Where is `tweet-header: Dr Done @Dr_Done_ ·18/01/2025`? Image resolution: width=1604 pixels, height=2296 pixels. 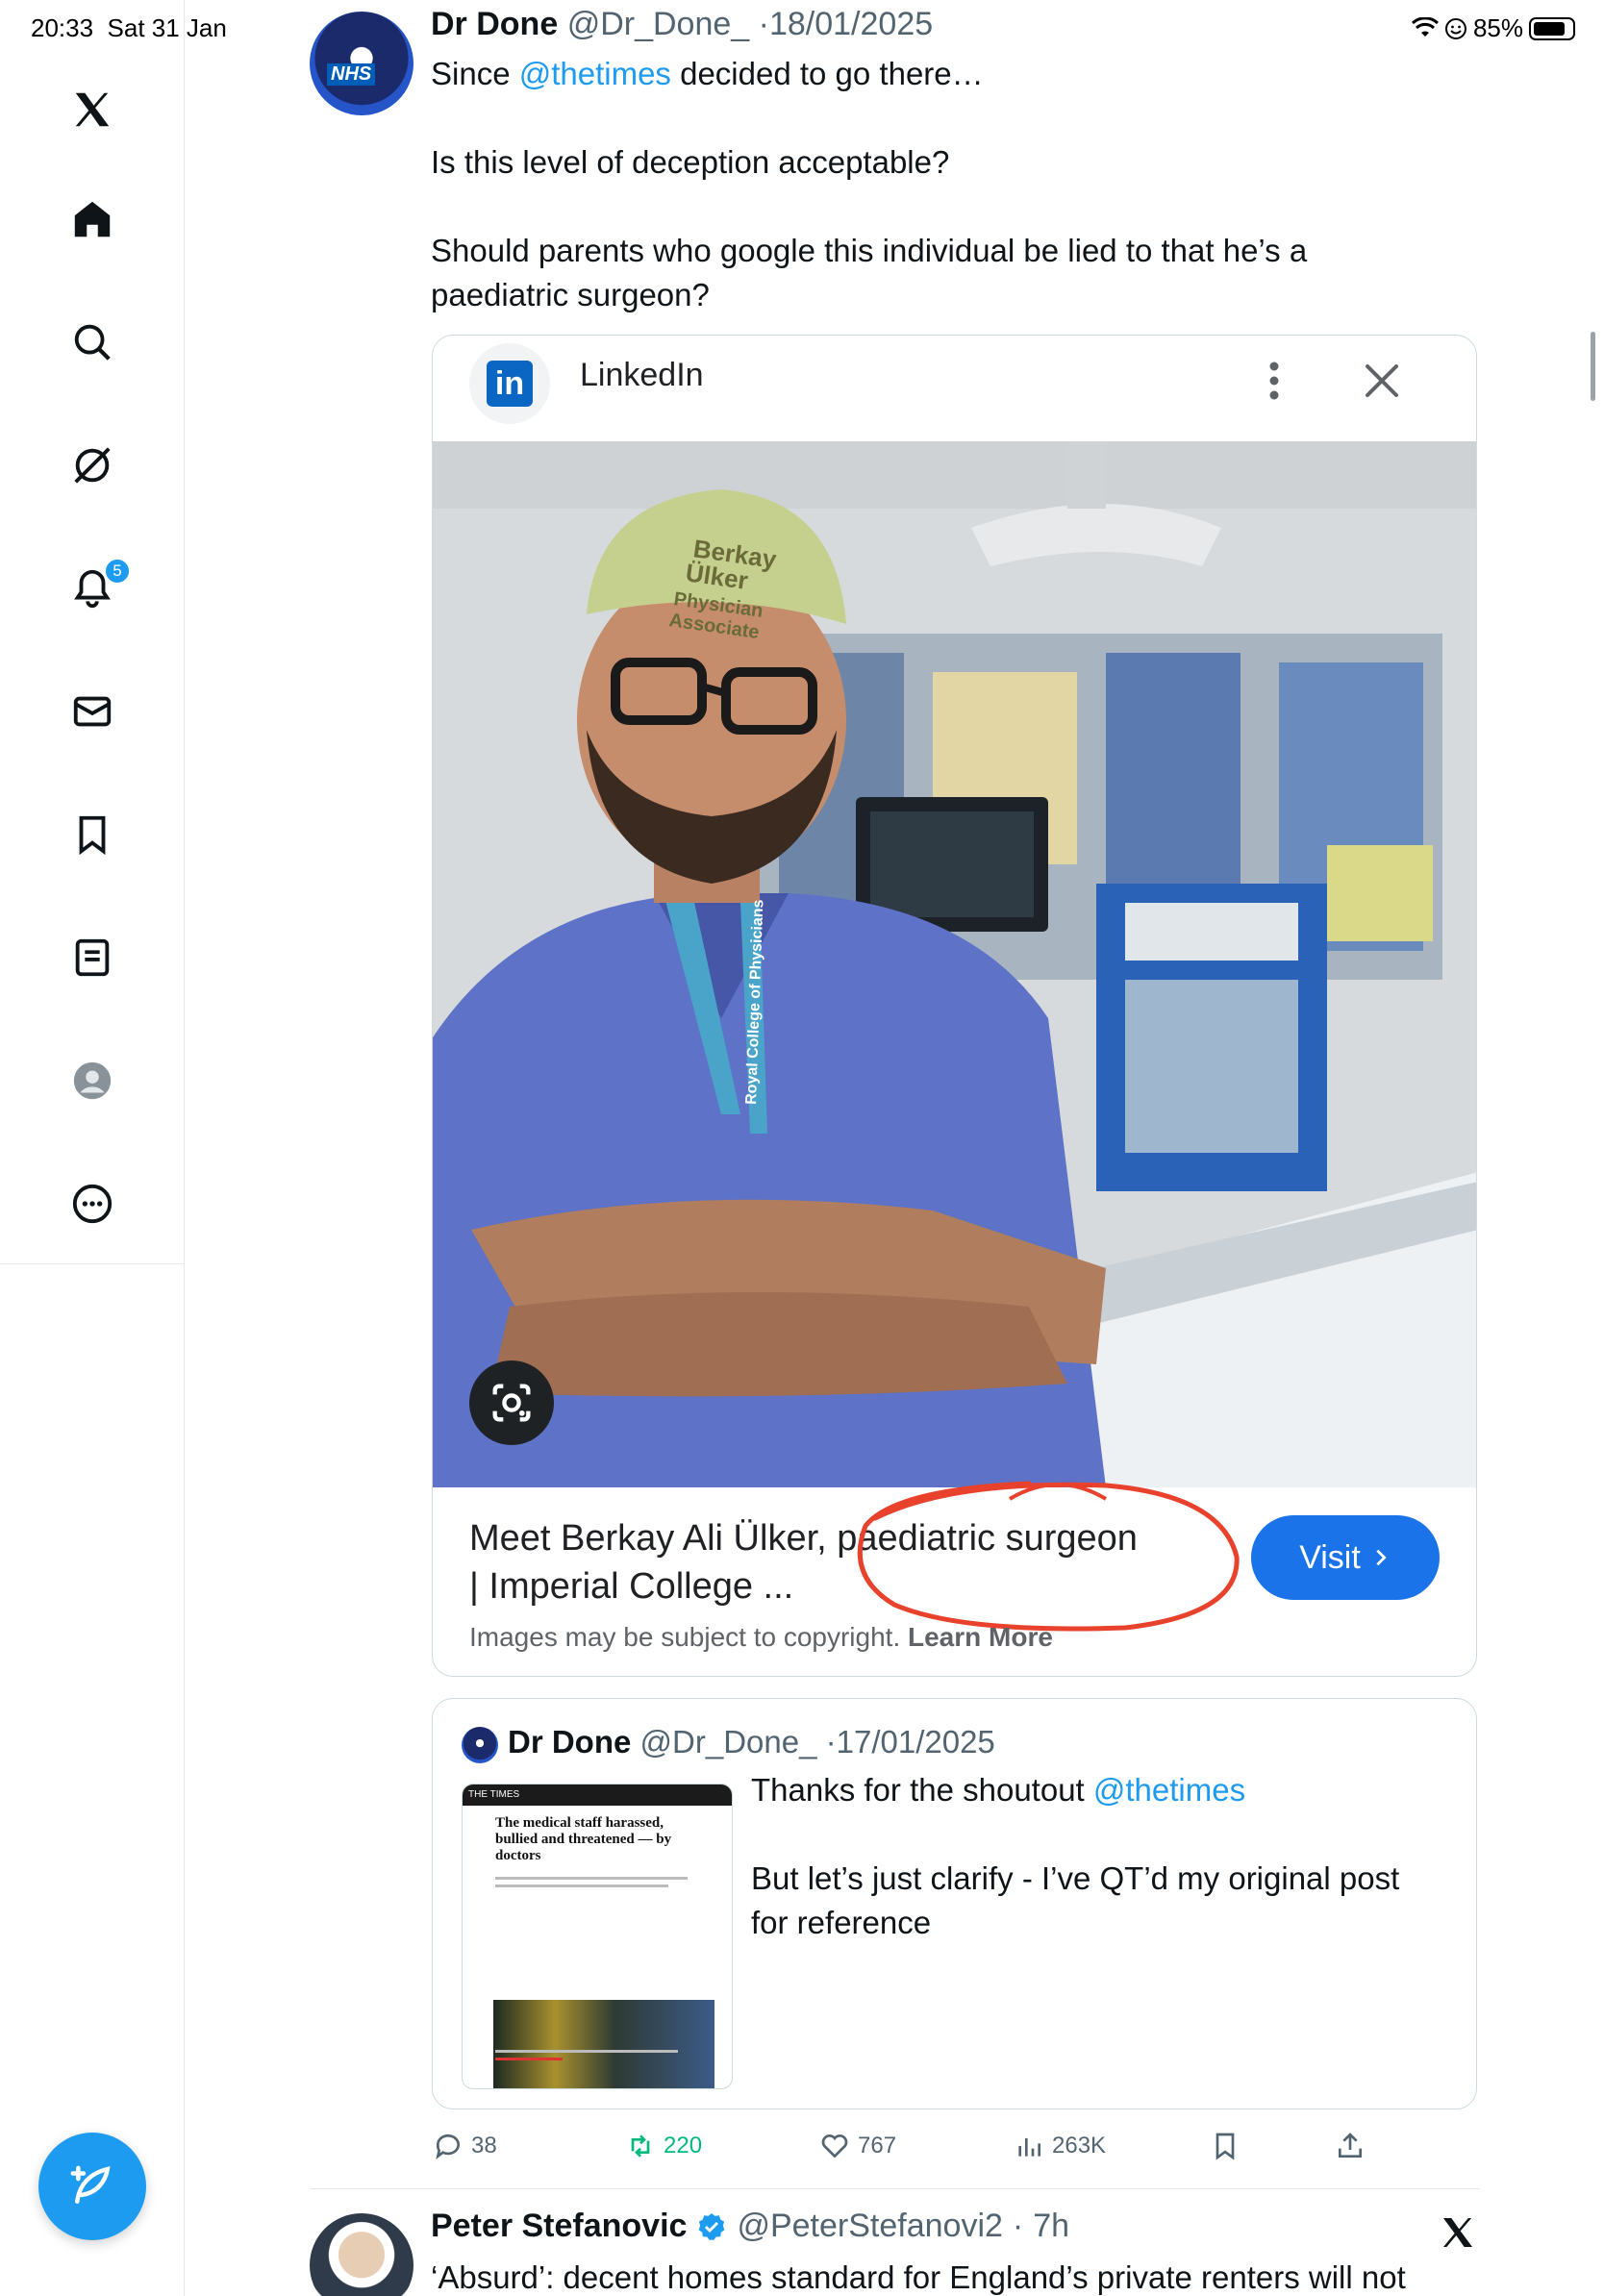 tweet-header: Dr Done @Dr_Done_ ·18/01/2025 is located at coordinates (682, 24).